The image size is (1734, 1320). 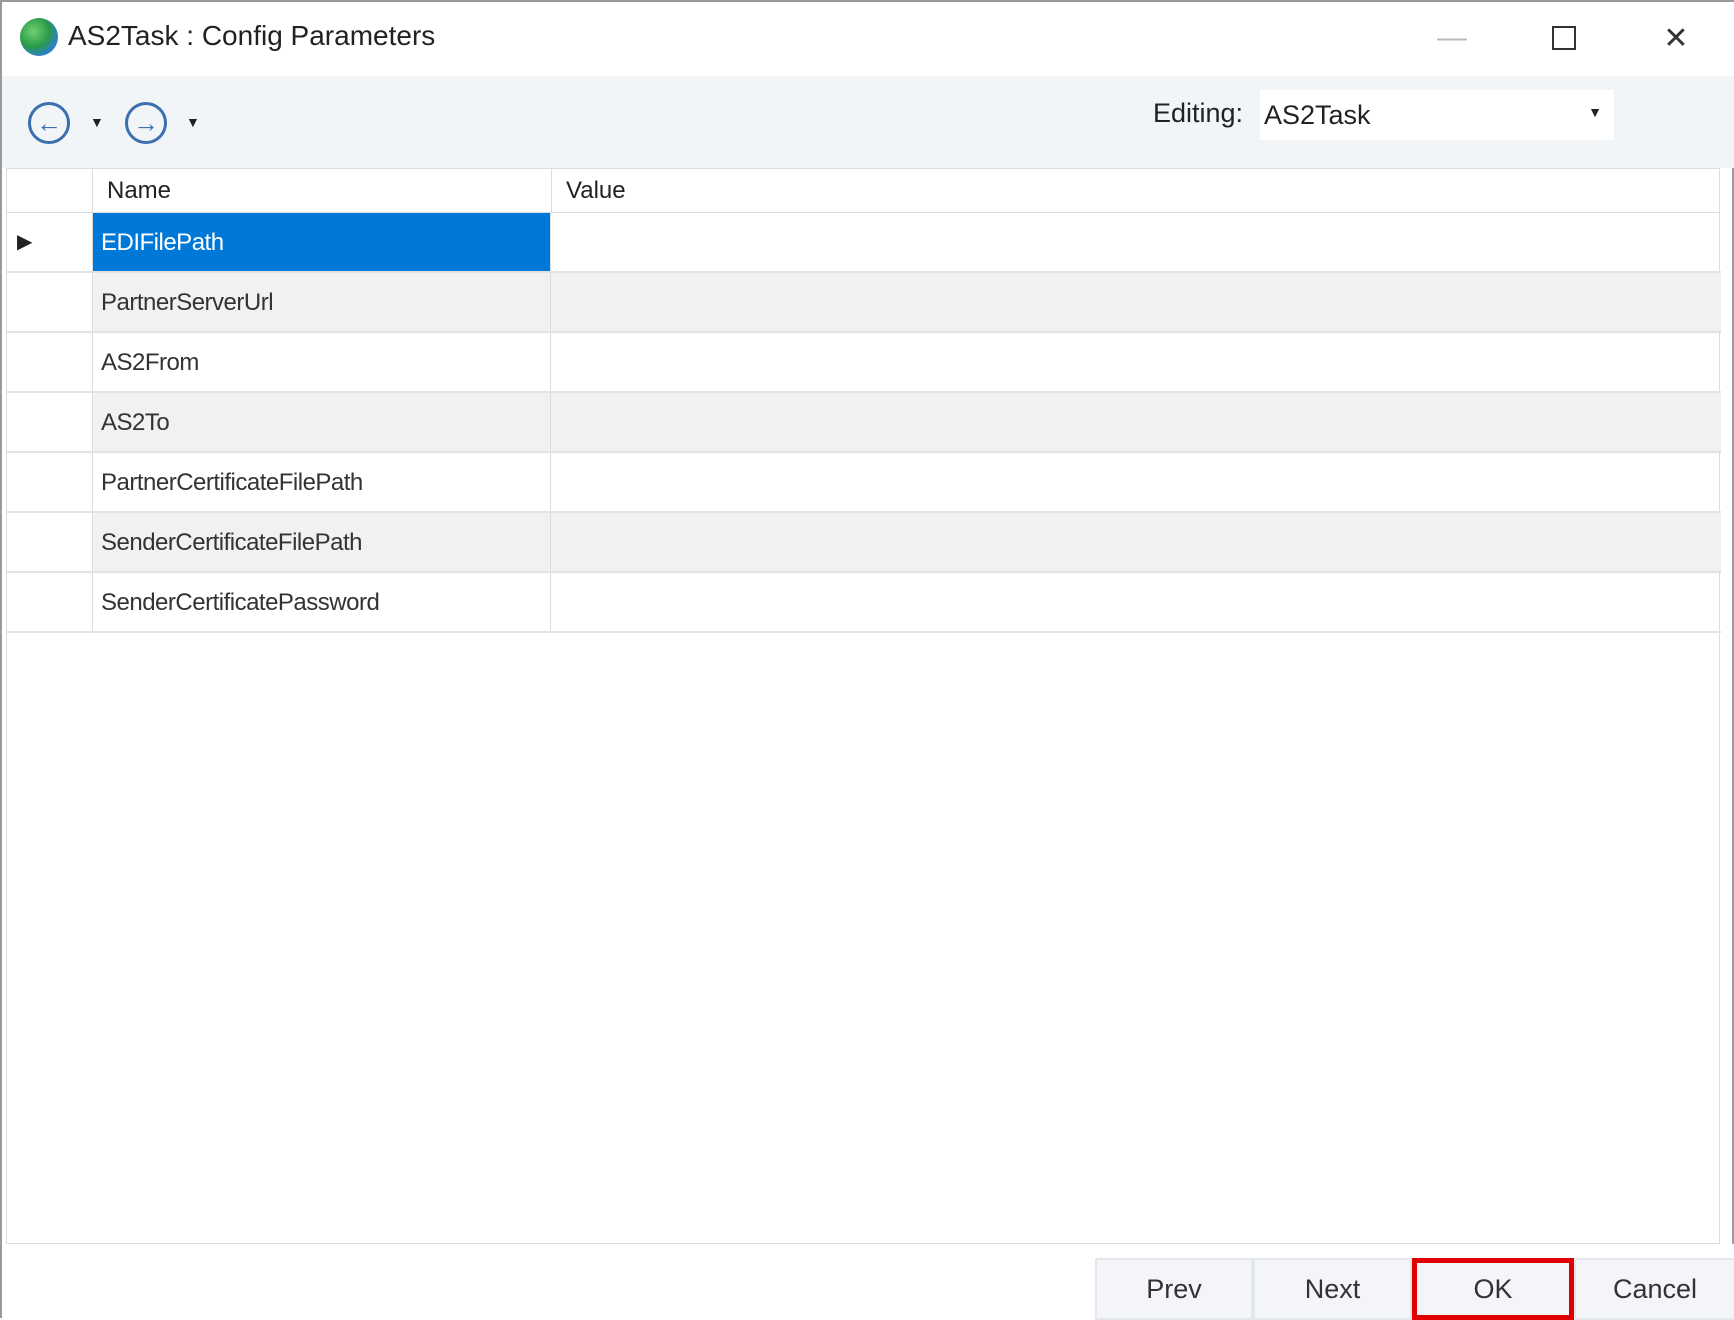 What do you see at coordinates (146, 123) in the screenshot?
I see `forward-arrow-icon: →` at bounding box center [146, 123].